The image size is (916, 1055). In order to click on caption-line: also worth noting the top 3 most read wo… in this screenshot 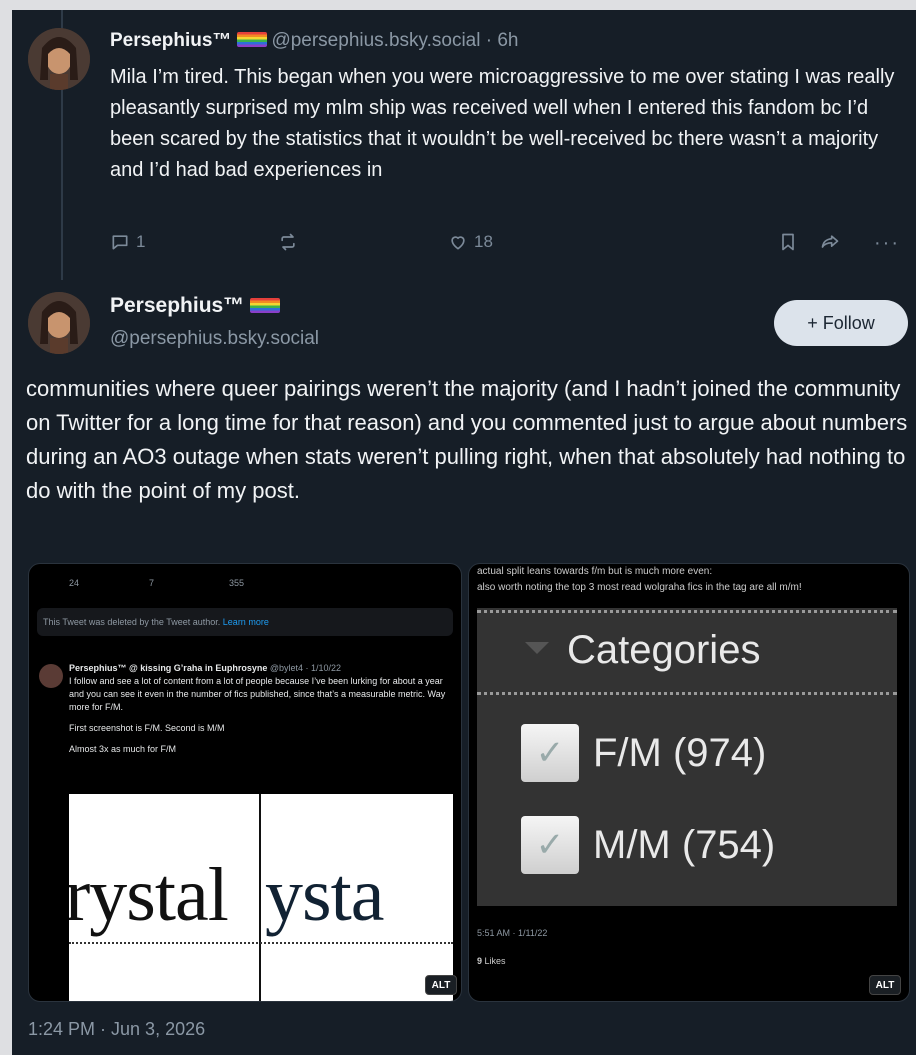, I will do `click(639, 587)`.